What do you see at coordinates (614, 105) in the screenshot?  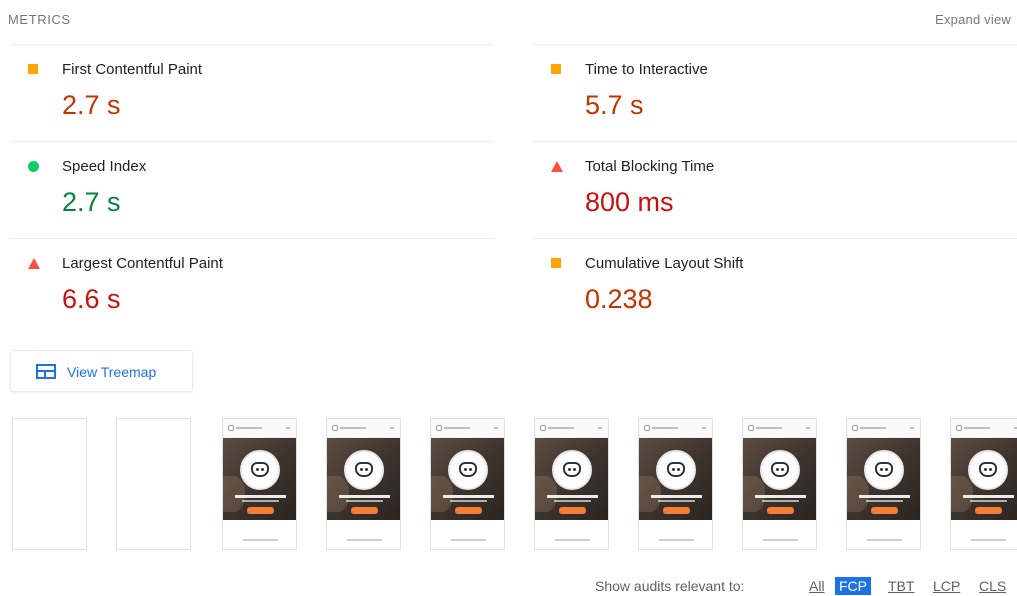 I see `metric-value: 5.7 s` at bounding box center [614, 105].